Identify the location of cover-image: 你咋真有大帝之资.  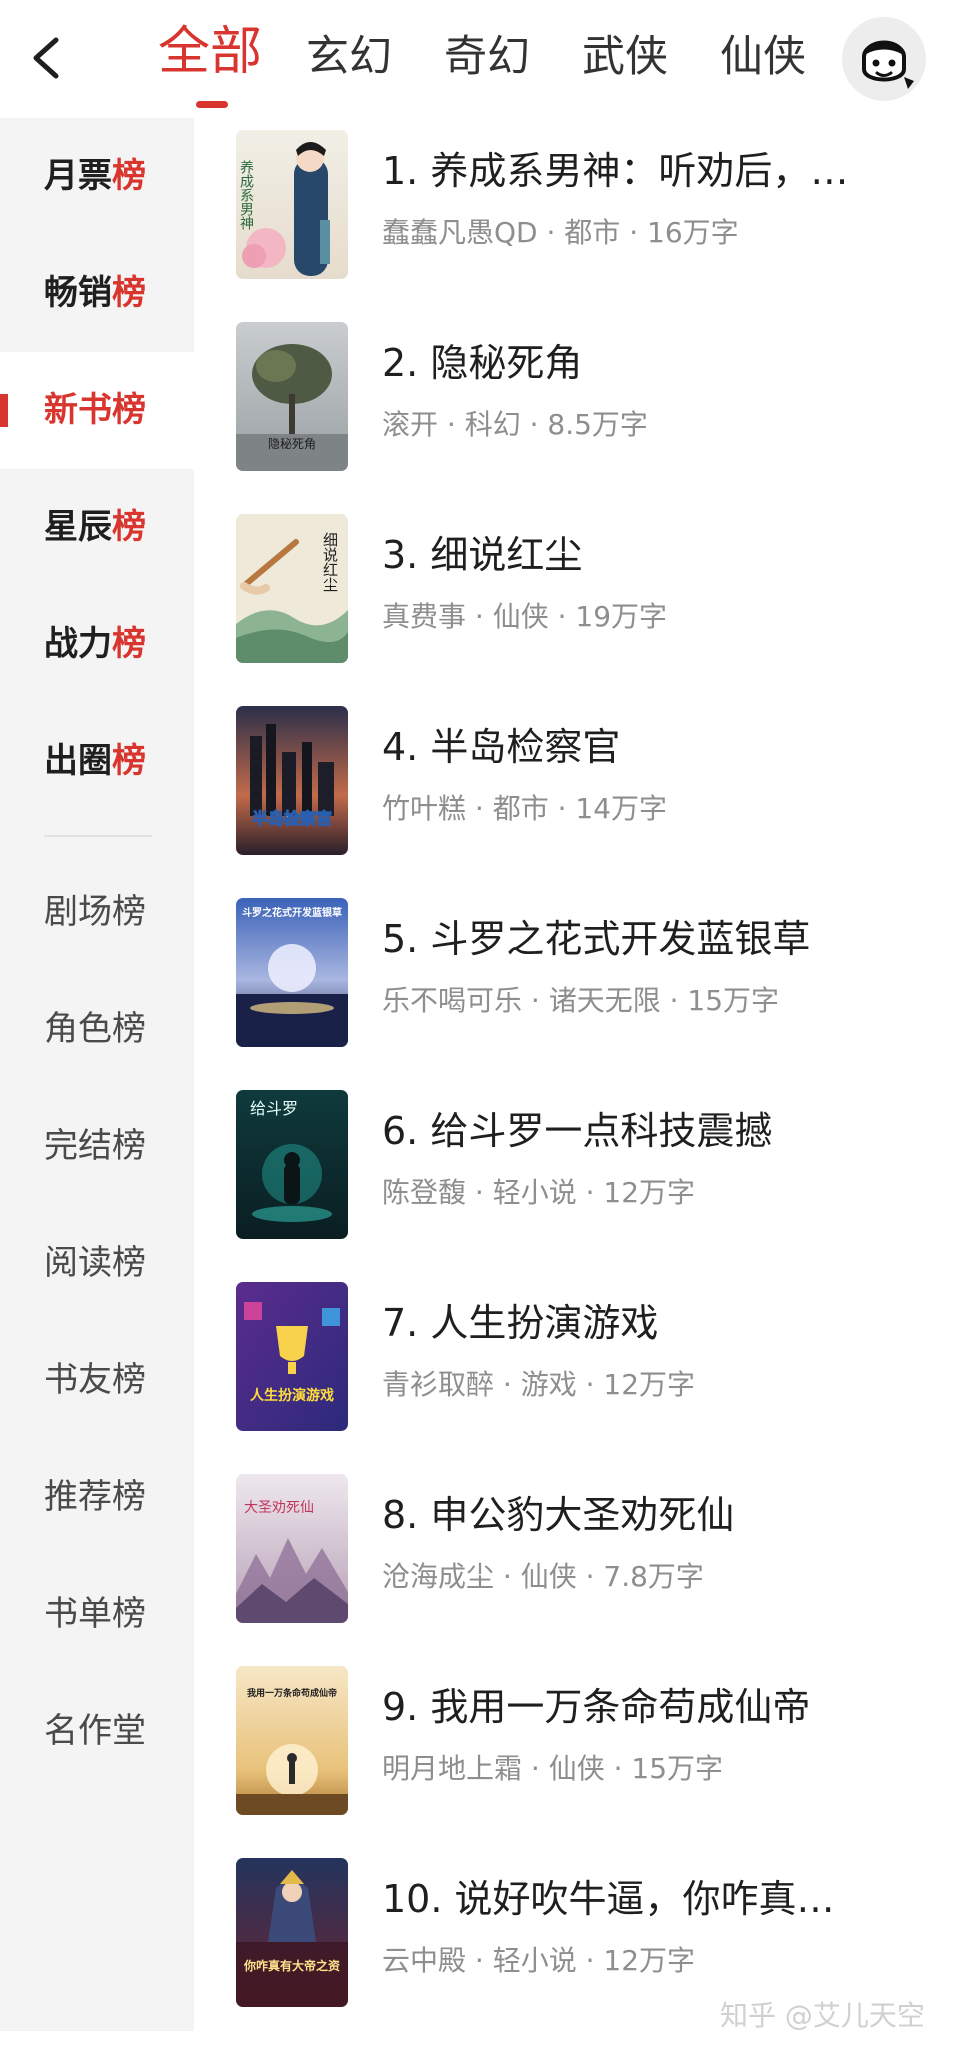
(292, 1932).